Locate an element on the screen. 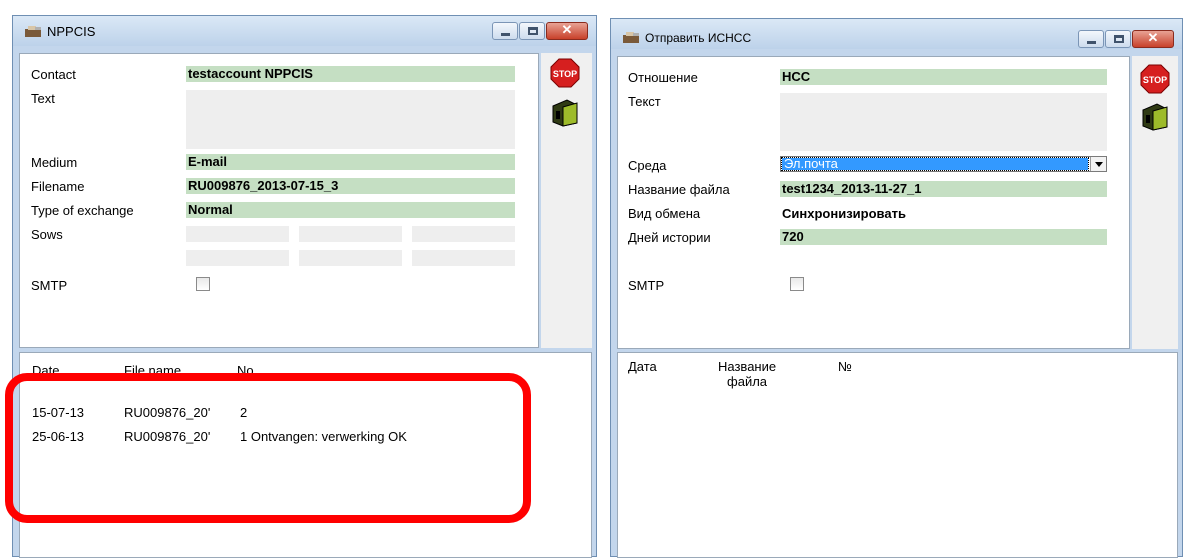  title-bar: Отправить ИСНСС ✕ is located at coordinates (896, 34).